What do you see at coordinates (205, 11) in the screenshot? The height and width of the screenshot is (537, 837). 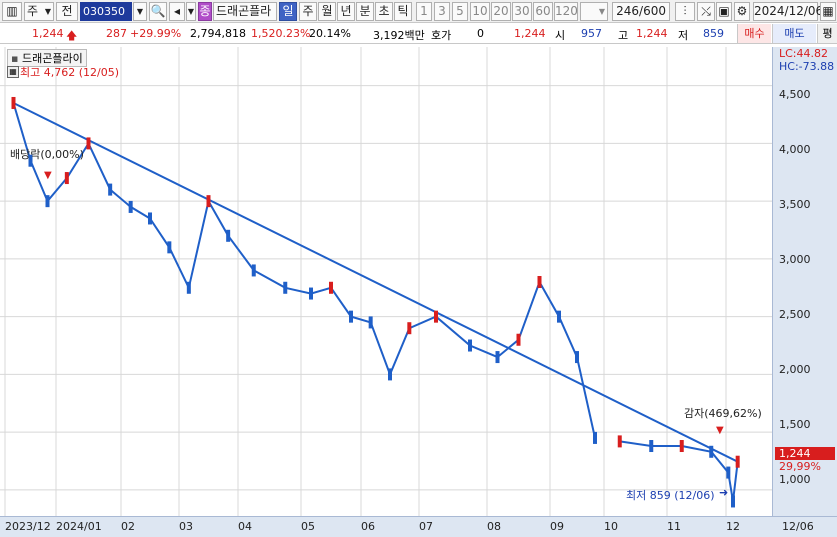 I see `stock-badge: 종` at bounding box center [205, 11].